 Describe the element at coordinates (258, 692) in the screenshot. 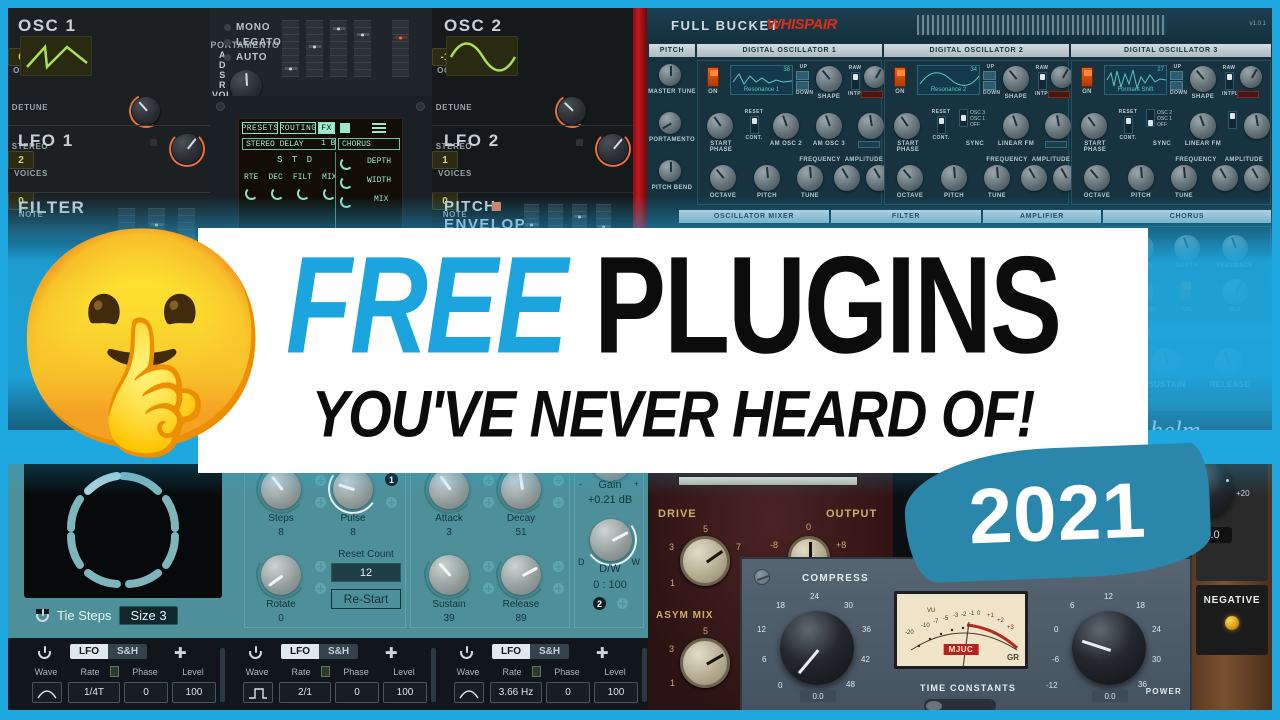

I see `lfo2-wave-button` at that location.